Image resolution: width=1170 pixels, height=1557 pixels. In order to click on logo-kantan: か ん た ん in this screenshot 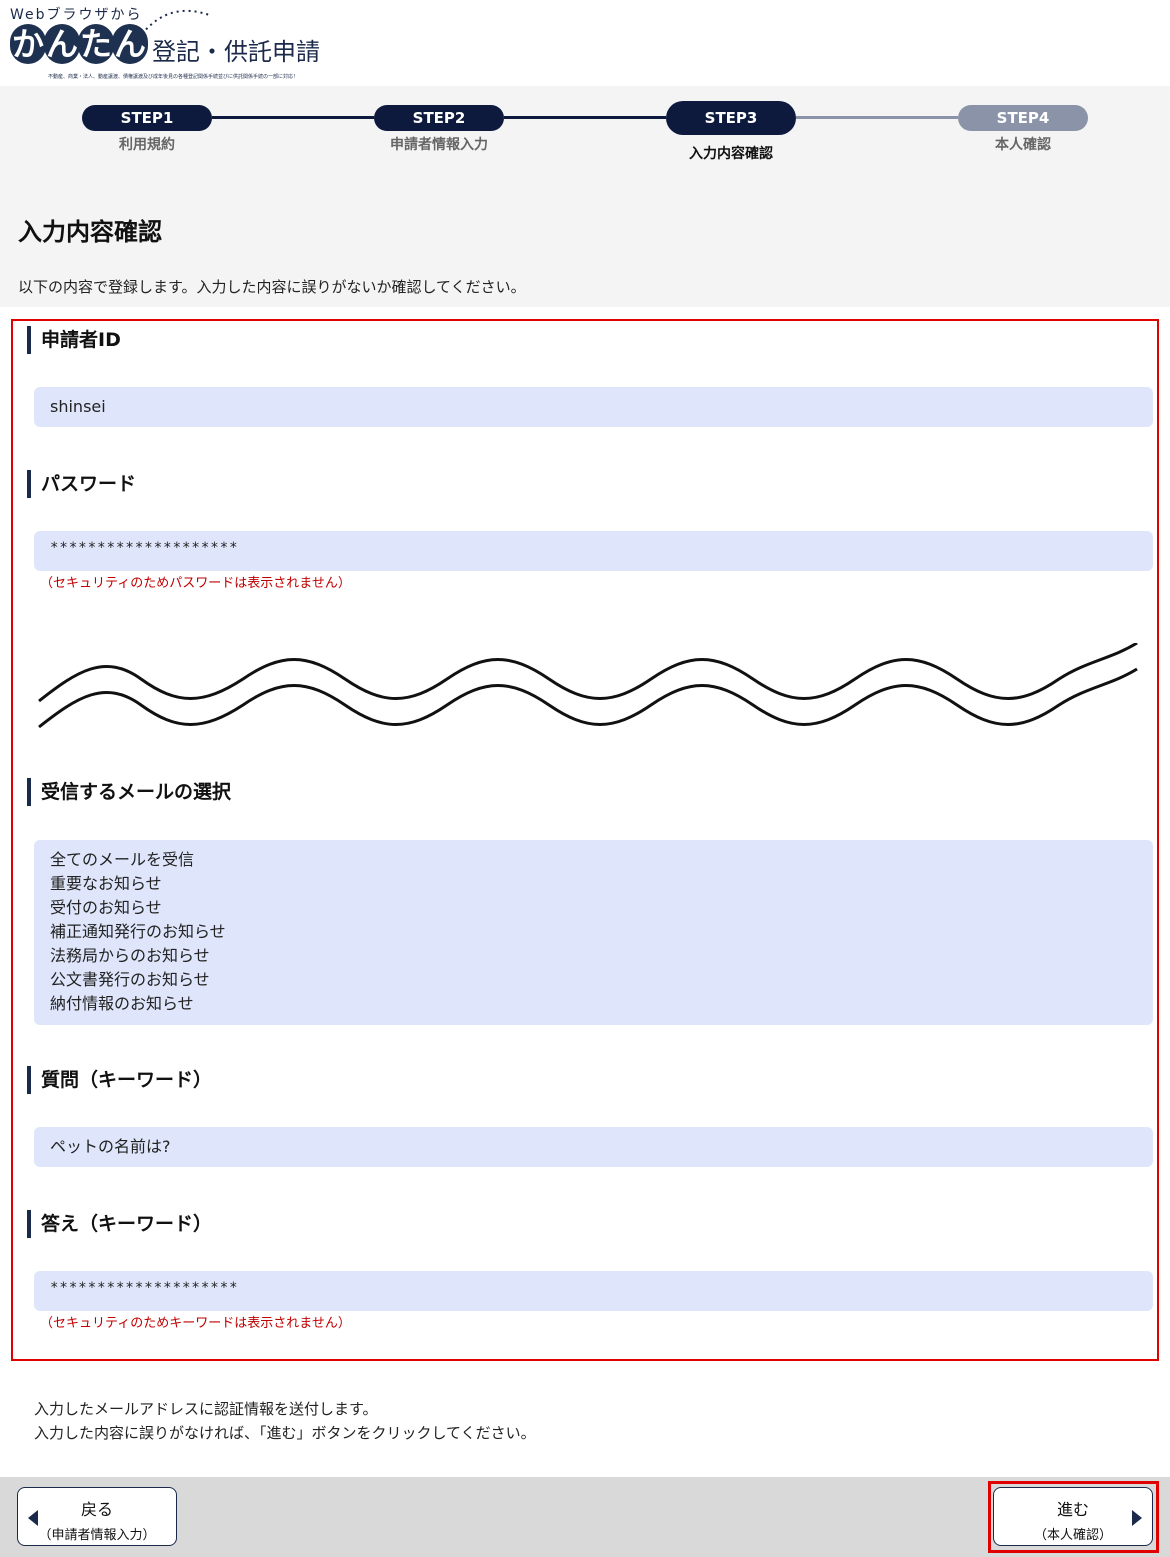, I will do `click(79, 46)`.